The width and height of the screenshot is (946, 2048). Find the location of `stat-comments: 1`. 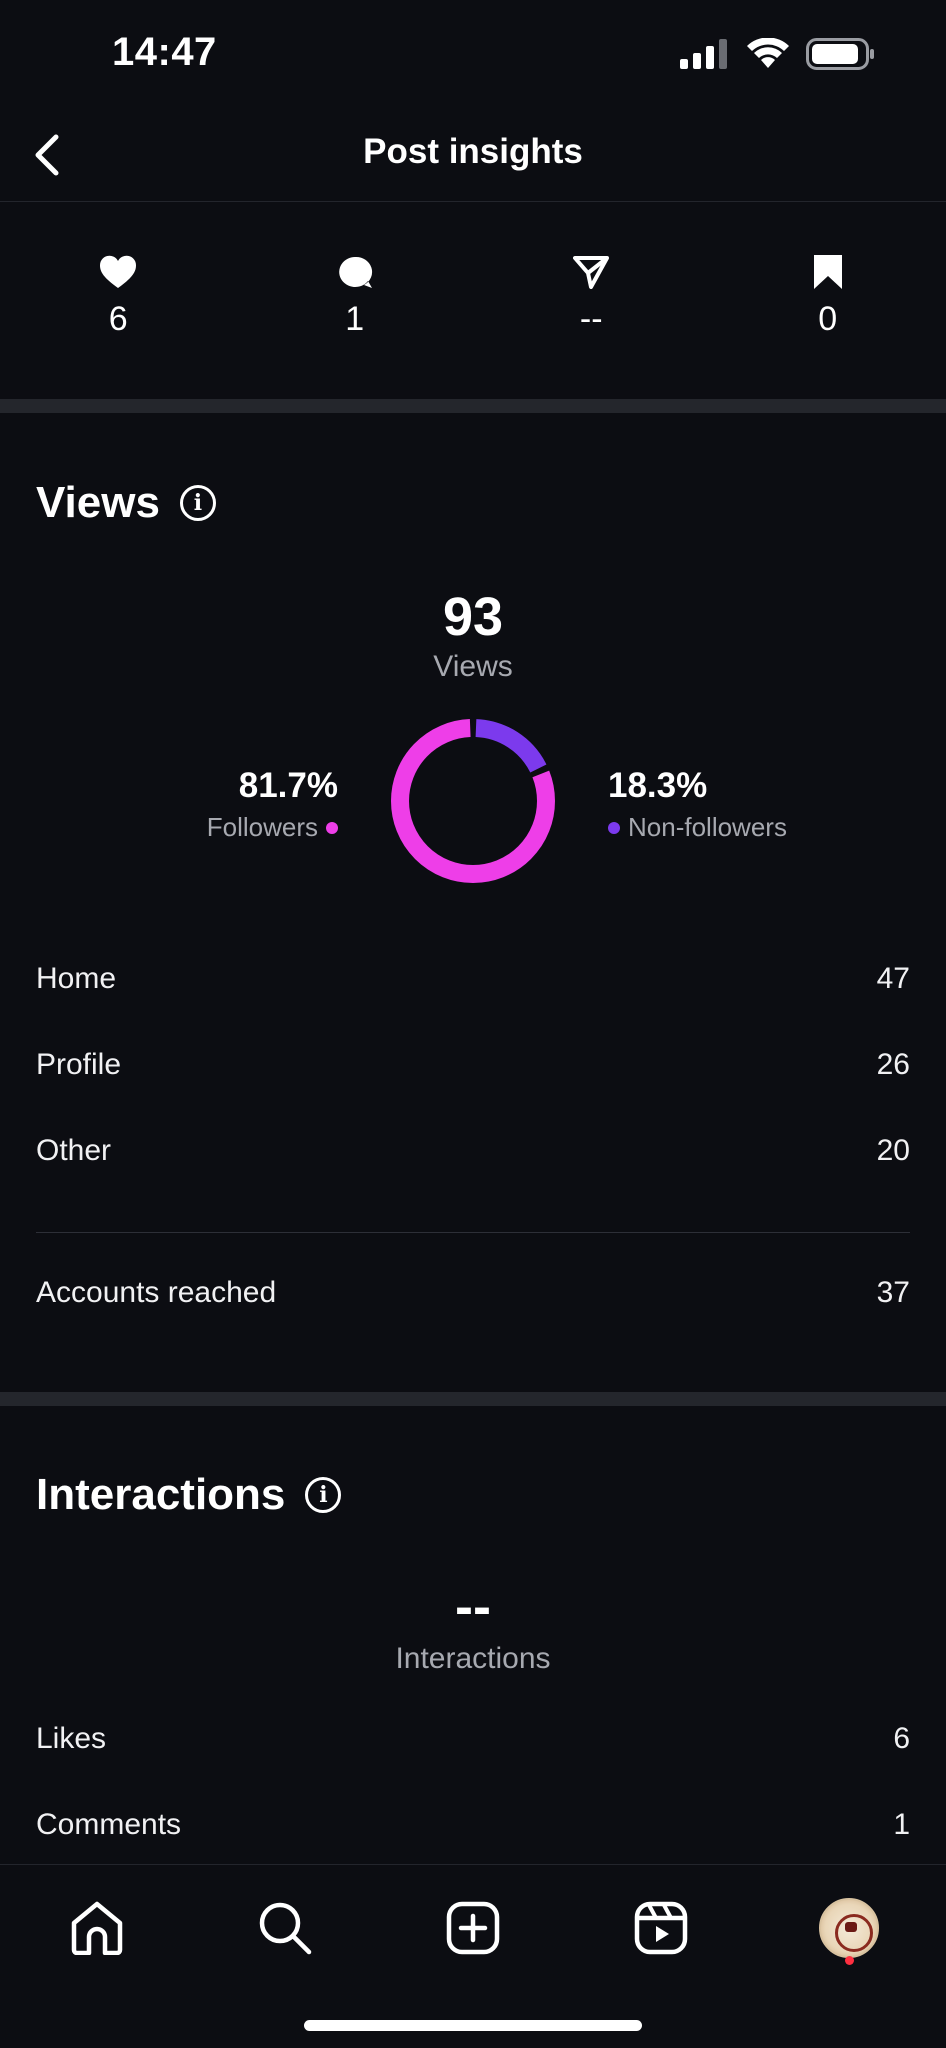

stat-comments: 1 is located at coordinates (355, 300).